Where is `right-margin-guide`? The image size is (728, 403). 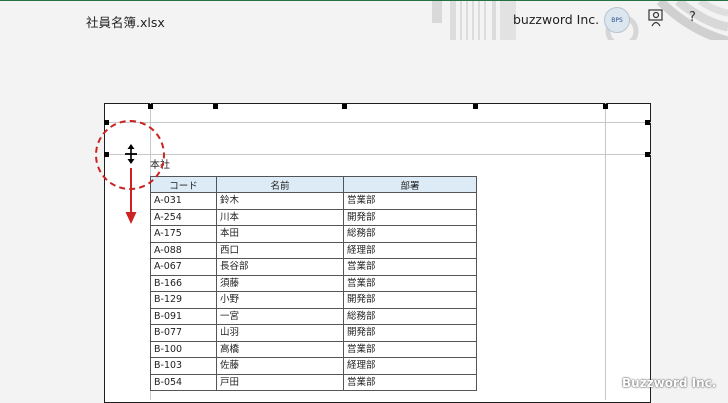
right-margin-guide is located at coordinates (605, 251).